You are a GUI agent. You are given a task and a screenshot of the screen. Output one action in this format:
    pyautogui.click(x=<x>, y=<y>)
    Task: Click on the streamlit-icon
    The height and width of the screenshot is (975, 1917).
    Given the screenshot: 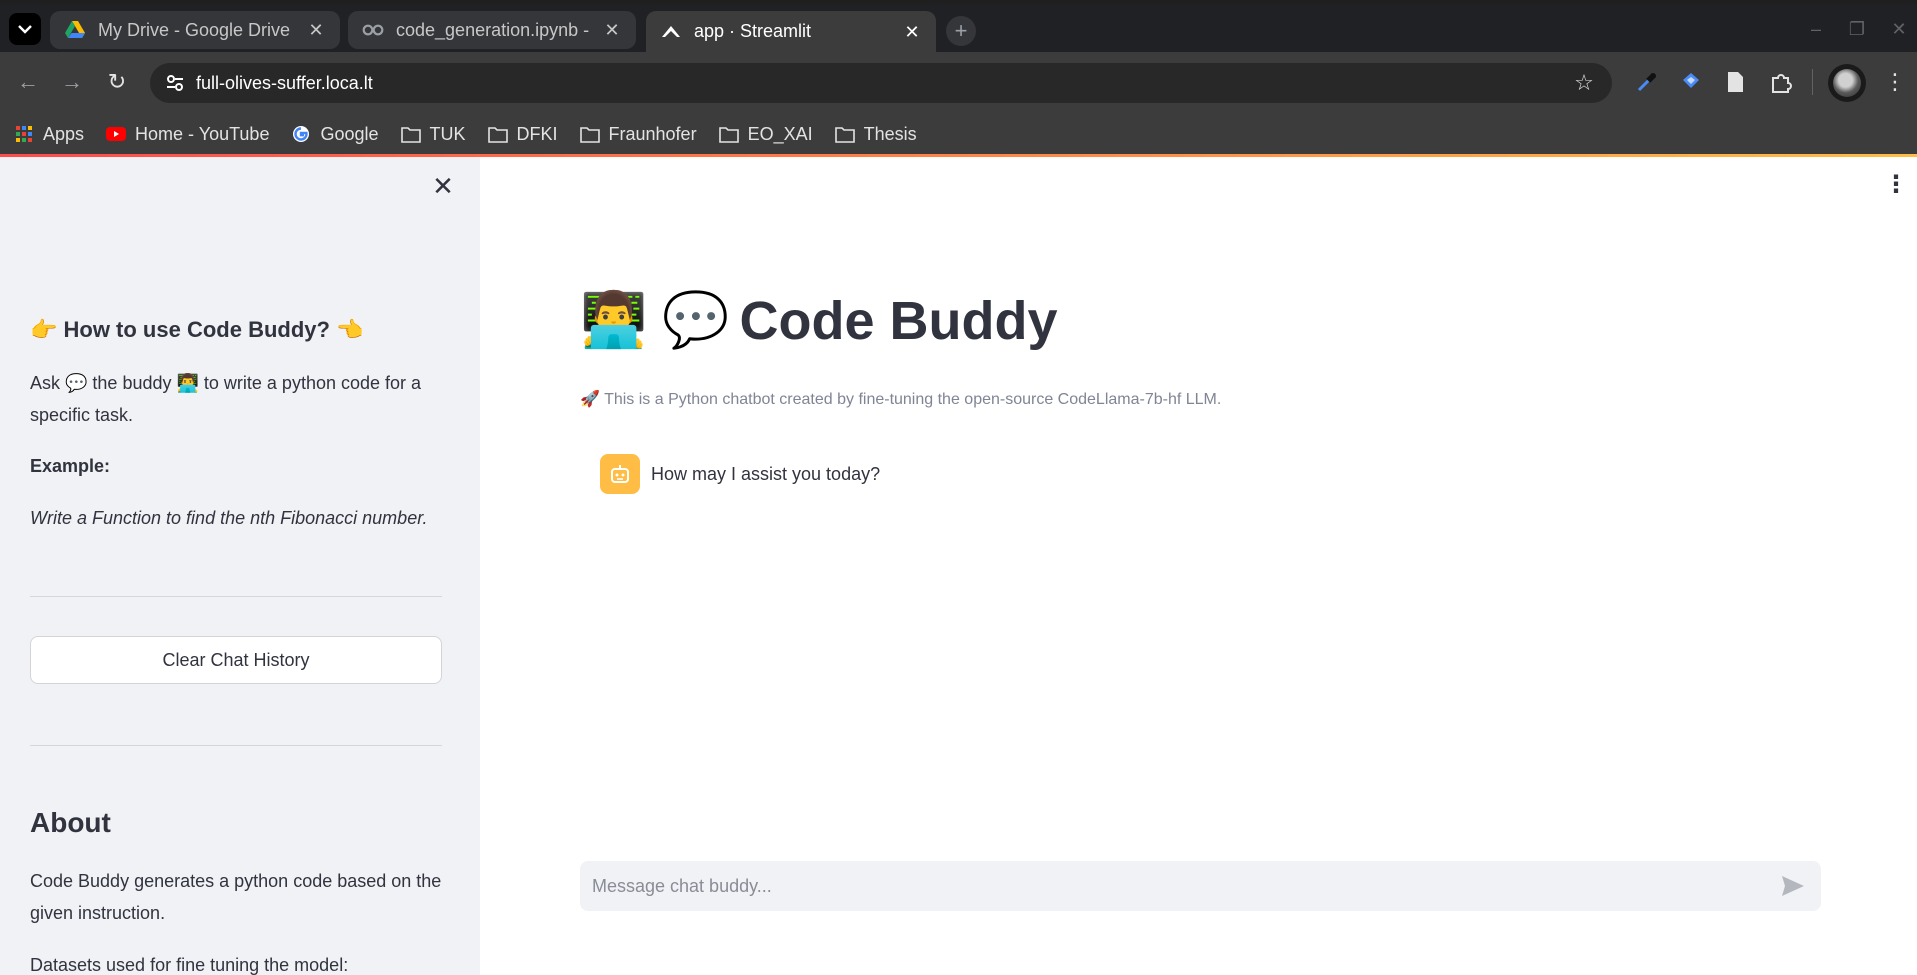 What is the action you would take?
    pyautogui.click(x=671, y=32)
    